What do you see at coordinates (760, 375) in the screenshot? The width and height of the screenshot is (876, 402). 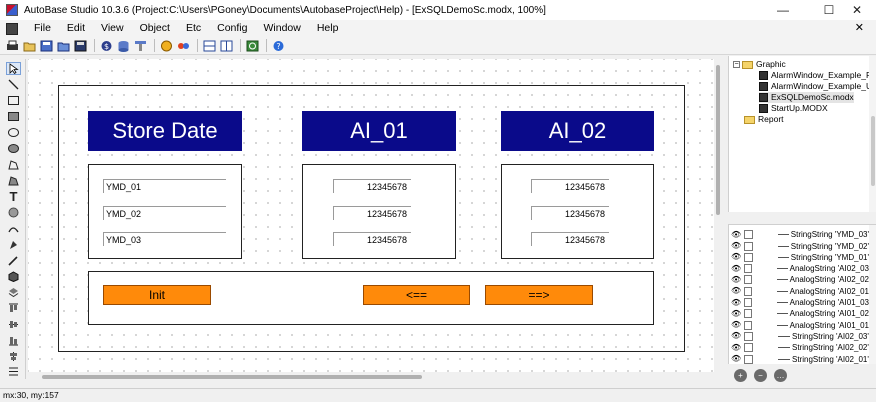 I see `remove-icon: −` at bounding box center [760, 375].